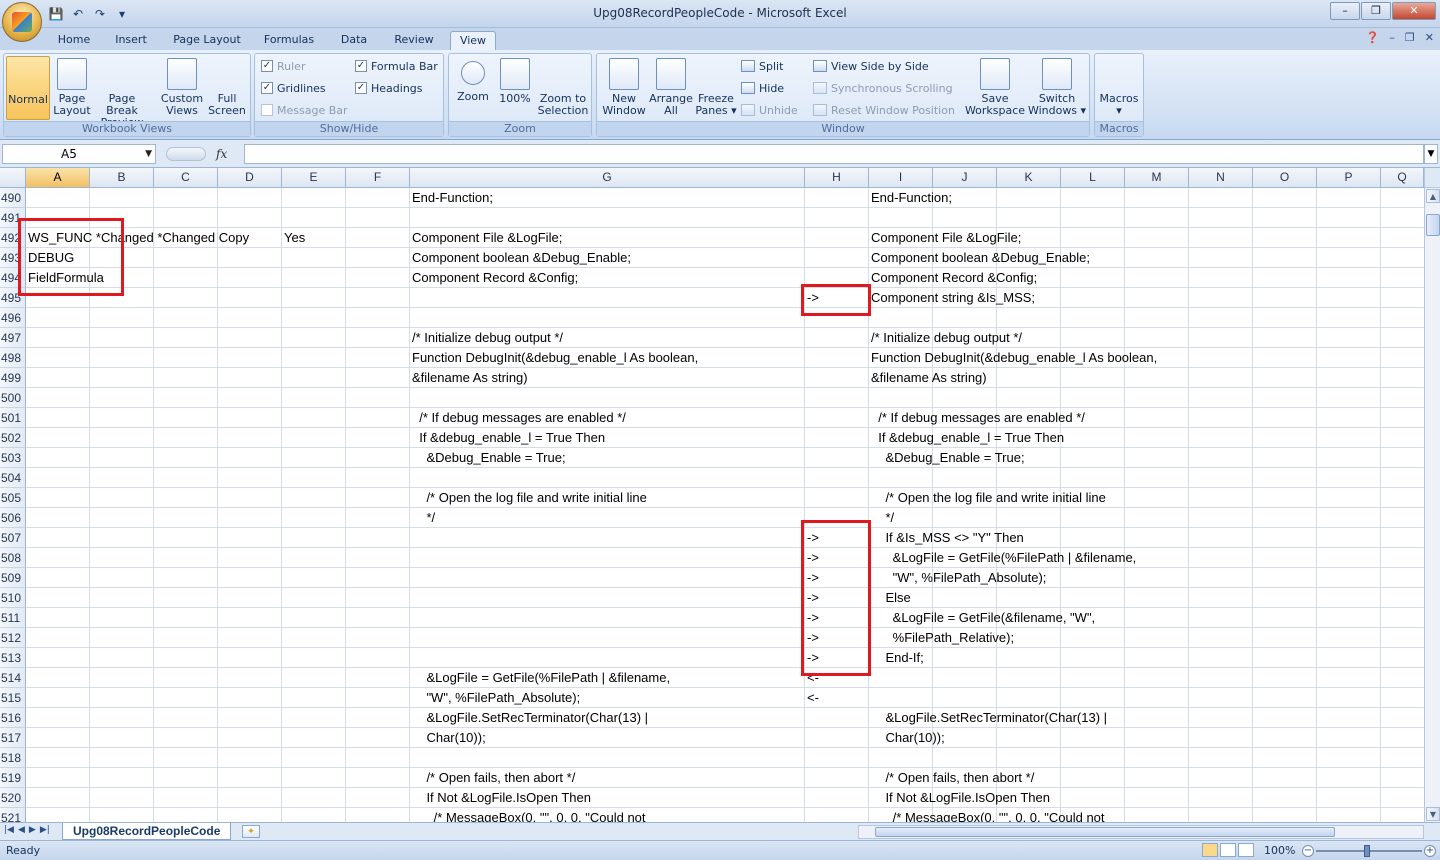 This screenshot has height=860, width=1440. Describe the element at coordinates (13, 418) in the screenshot. I see `row-header: 501` at that location.